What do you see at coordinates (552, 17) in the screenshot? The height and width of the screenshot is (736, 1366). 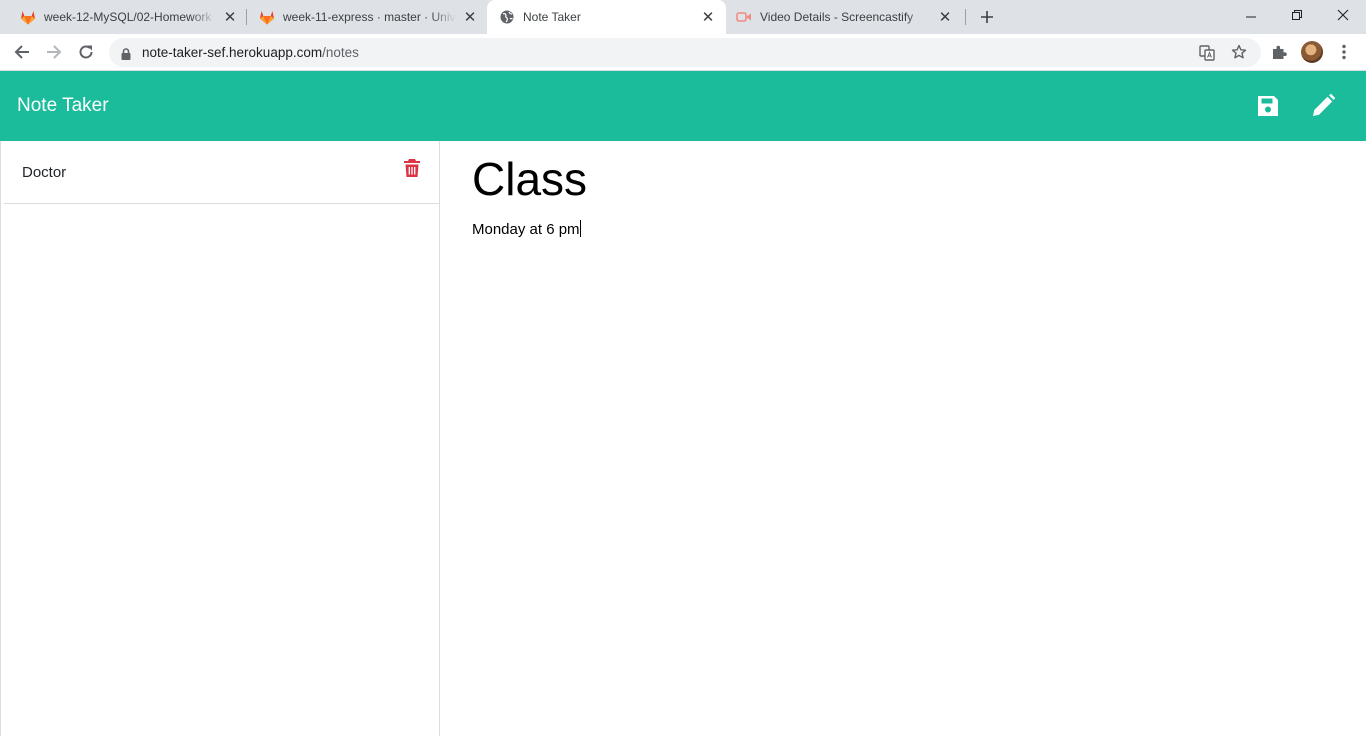 I see `tab-title: Note Taker` at bounding box center [552, 17].